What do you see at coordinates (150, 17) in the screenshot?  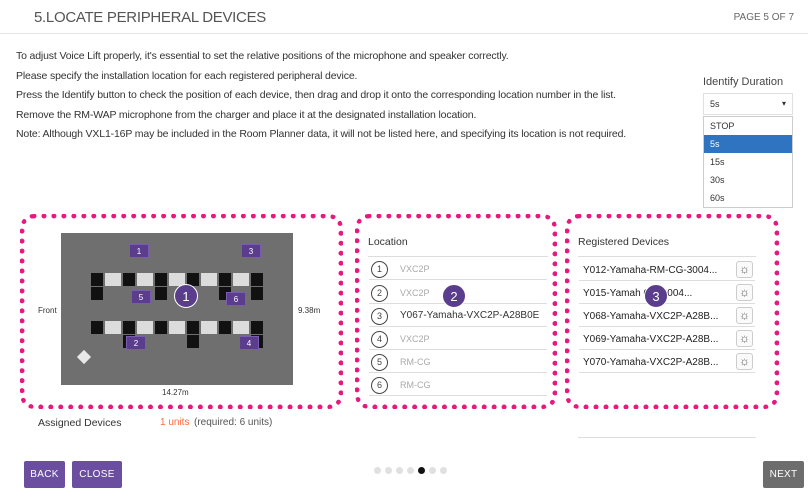 I see `page-title: 5.LOCATE PERIPHERAL DEVICES` at bounding box center [150, 17].